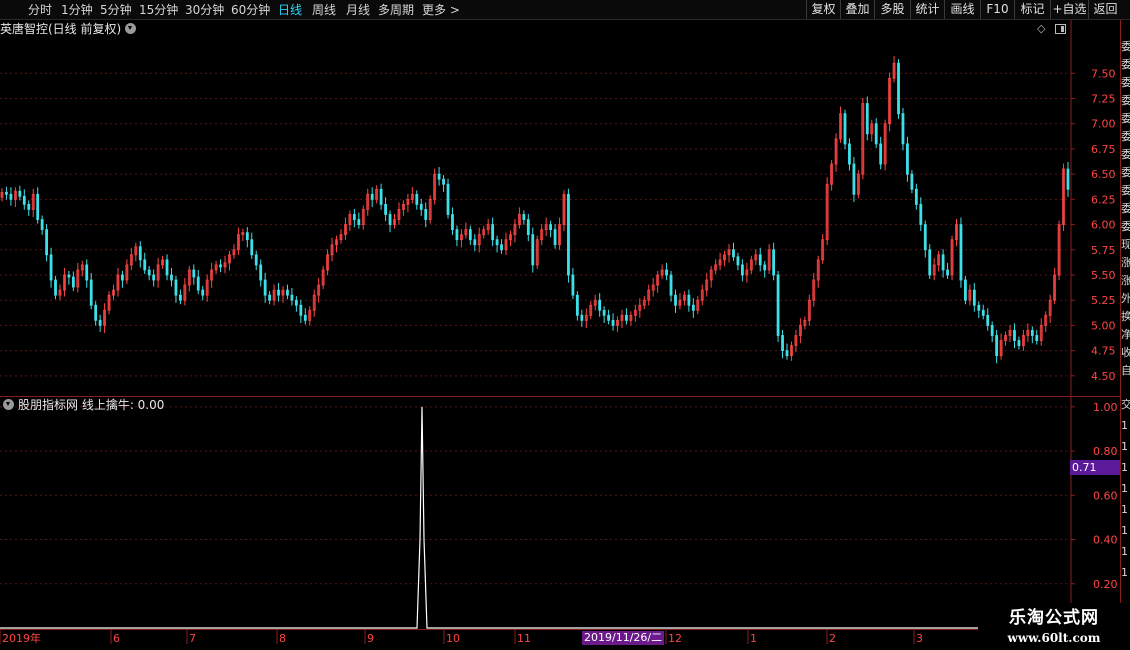  What do you see at coordinates (753, 638) in the screenshot?
I see `date-tick-label: 1` at bounding box center [753, 638].